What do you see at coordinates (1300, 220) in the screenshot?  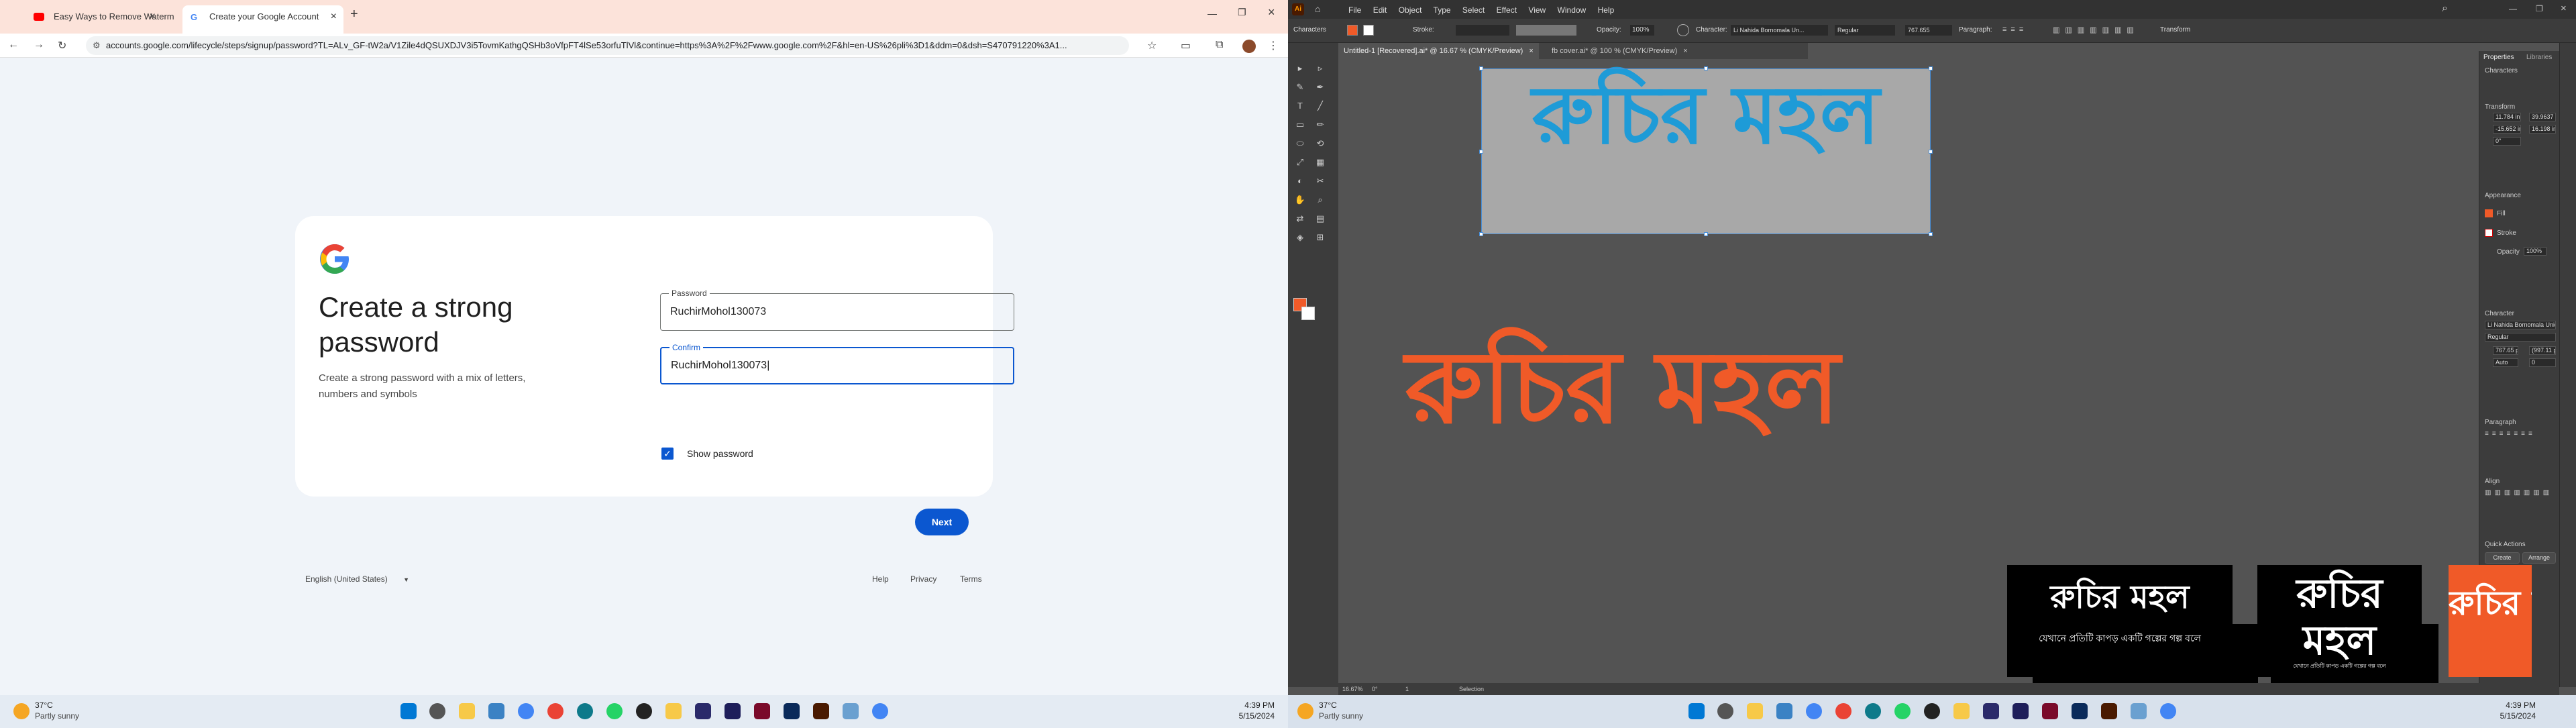 I see `tool-icon: ⇄` at bounding box center [1300, 220].